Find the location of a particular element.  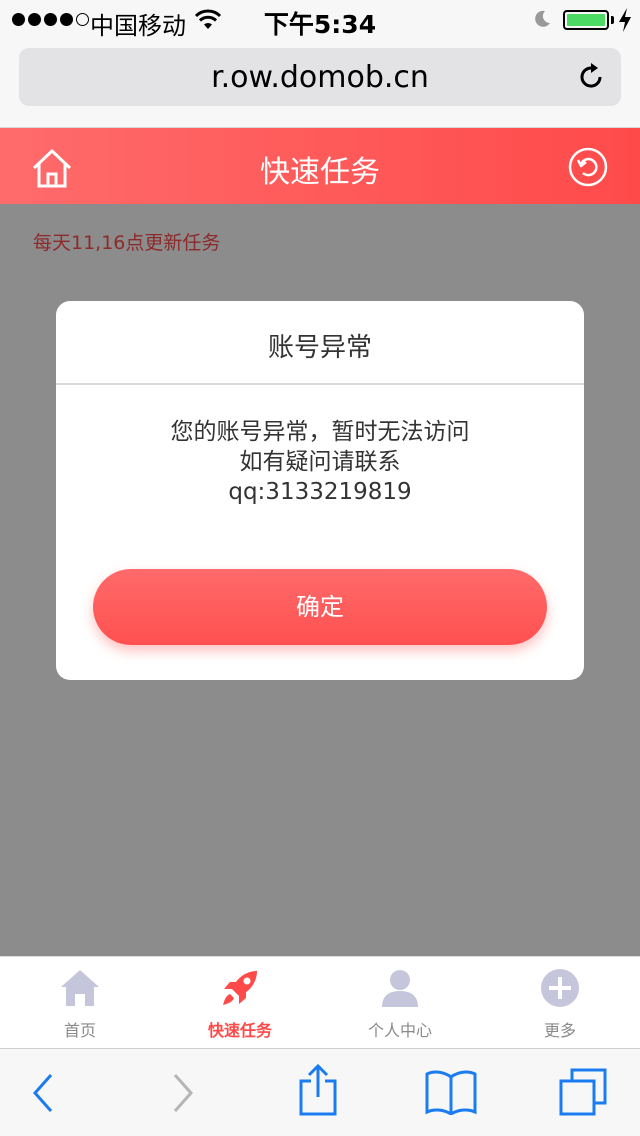

tab-bar: 首页 快速任务 个人中心 更多 is located at coordinates (320, 1002).